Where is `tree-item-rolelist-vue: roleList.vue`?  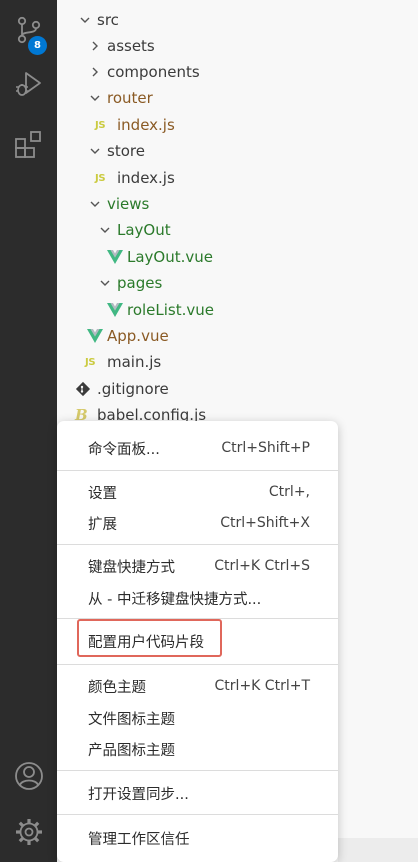 tree-item-rolelist-vue: roleList.vue is located at coordinates (160, 310).